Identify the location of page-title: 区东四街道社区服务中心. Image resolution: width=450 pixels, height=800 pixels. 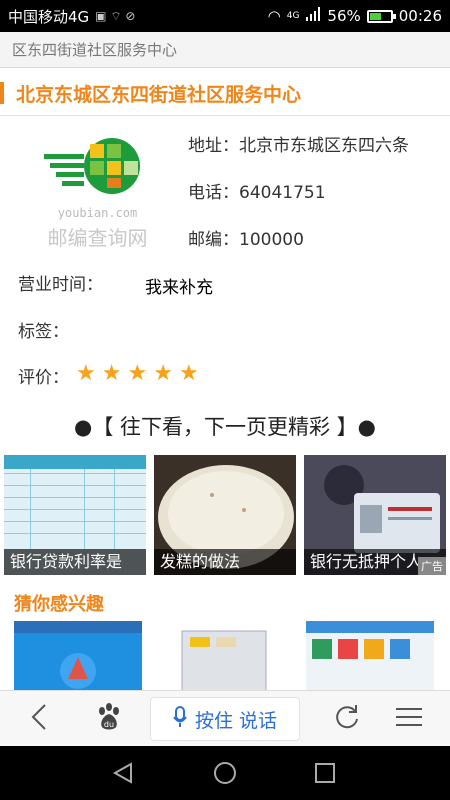
(95, 50).